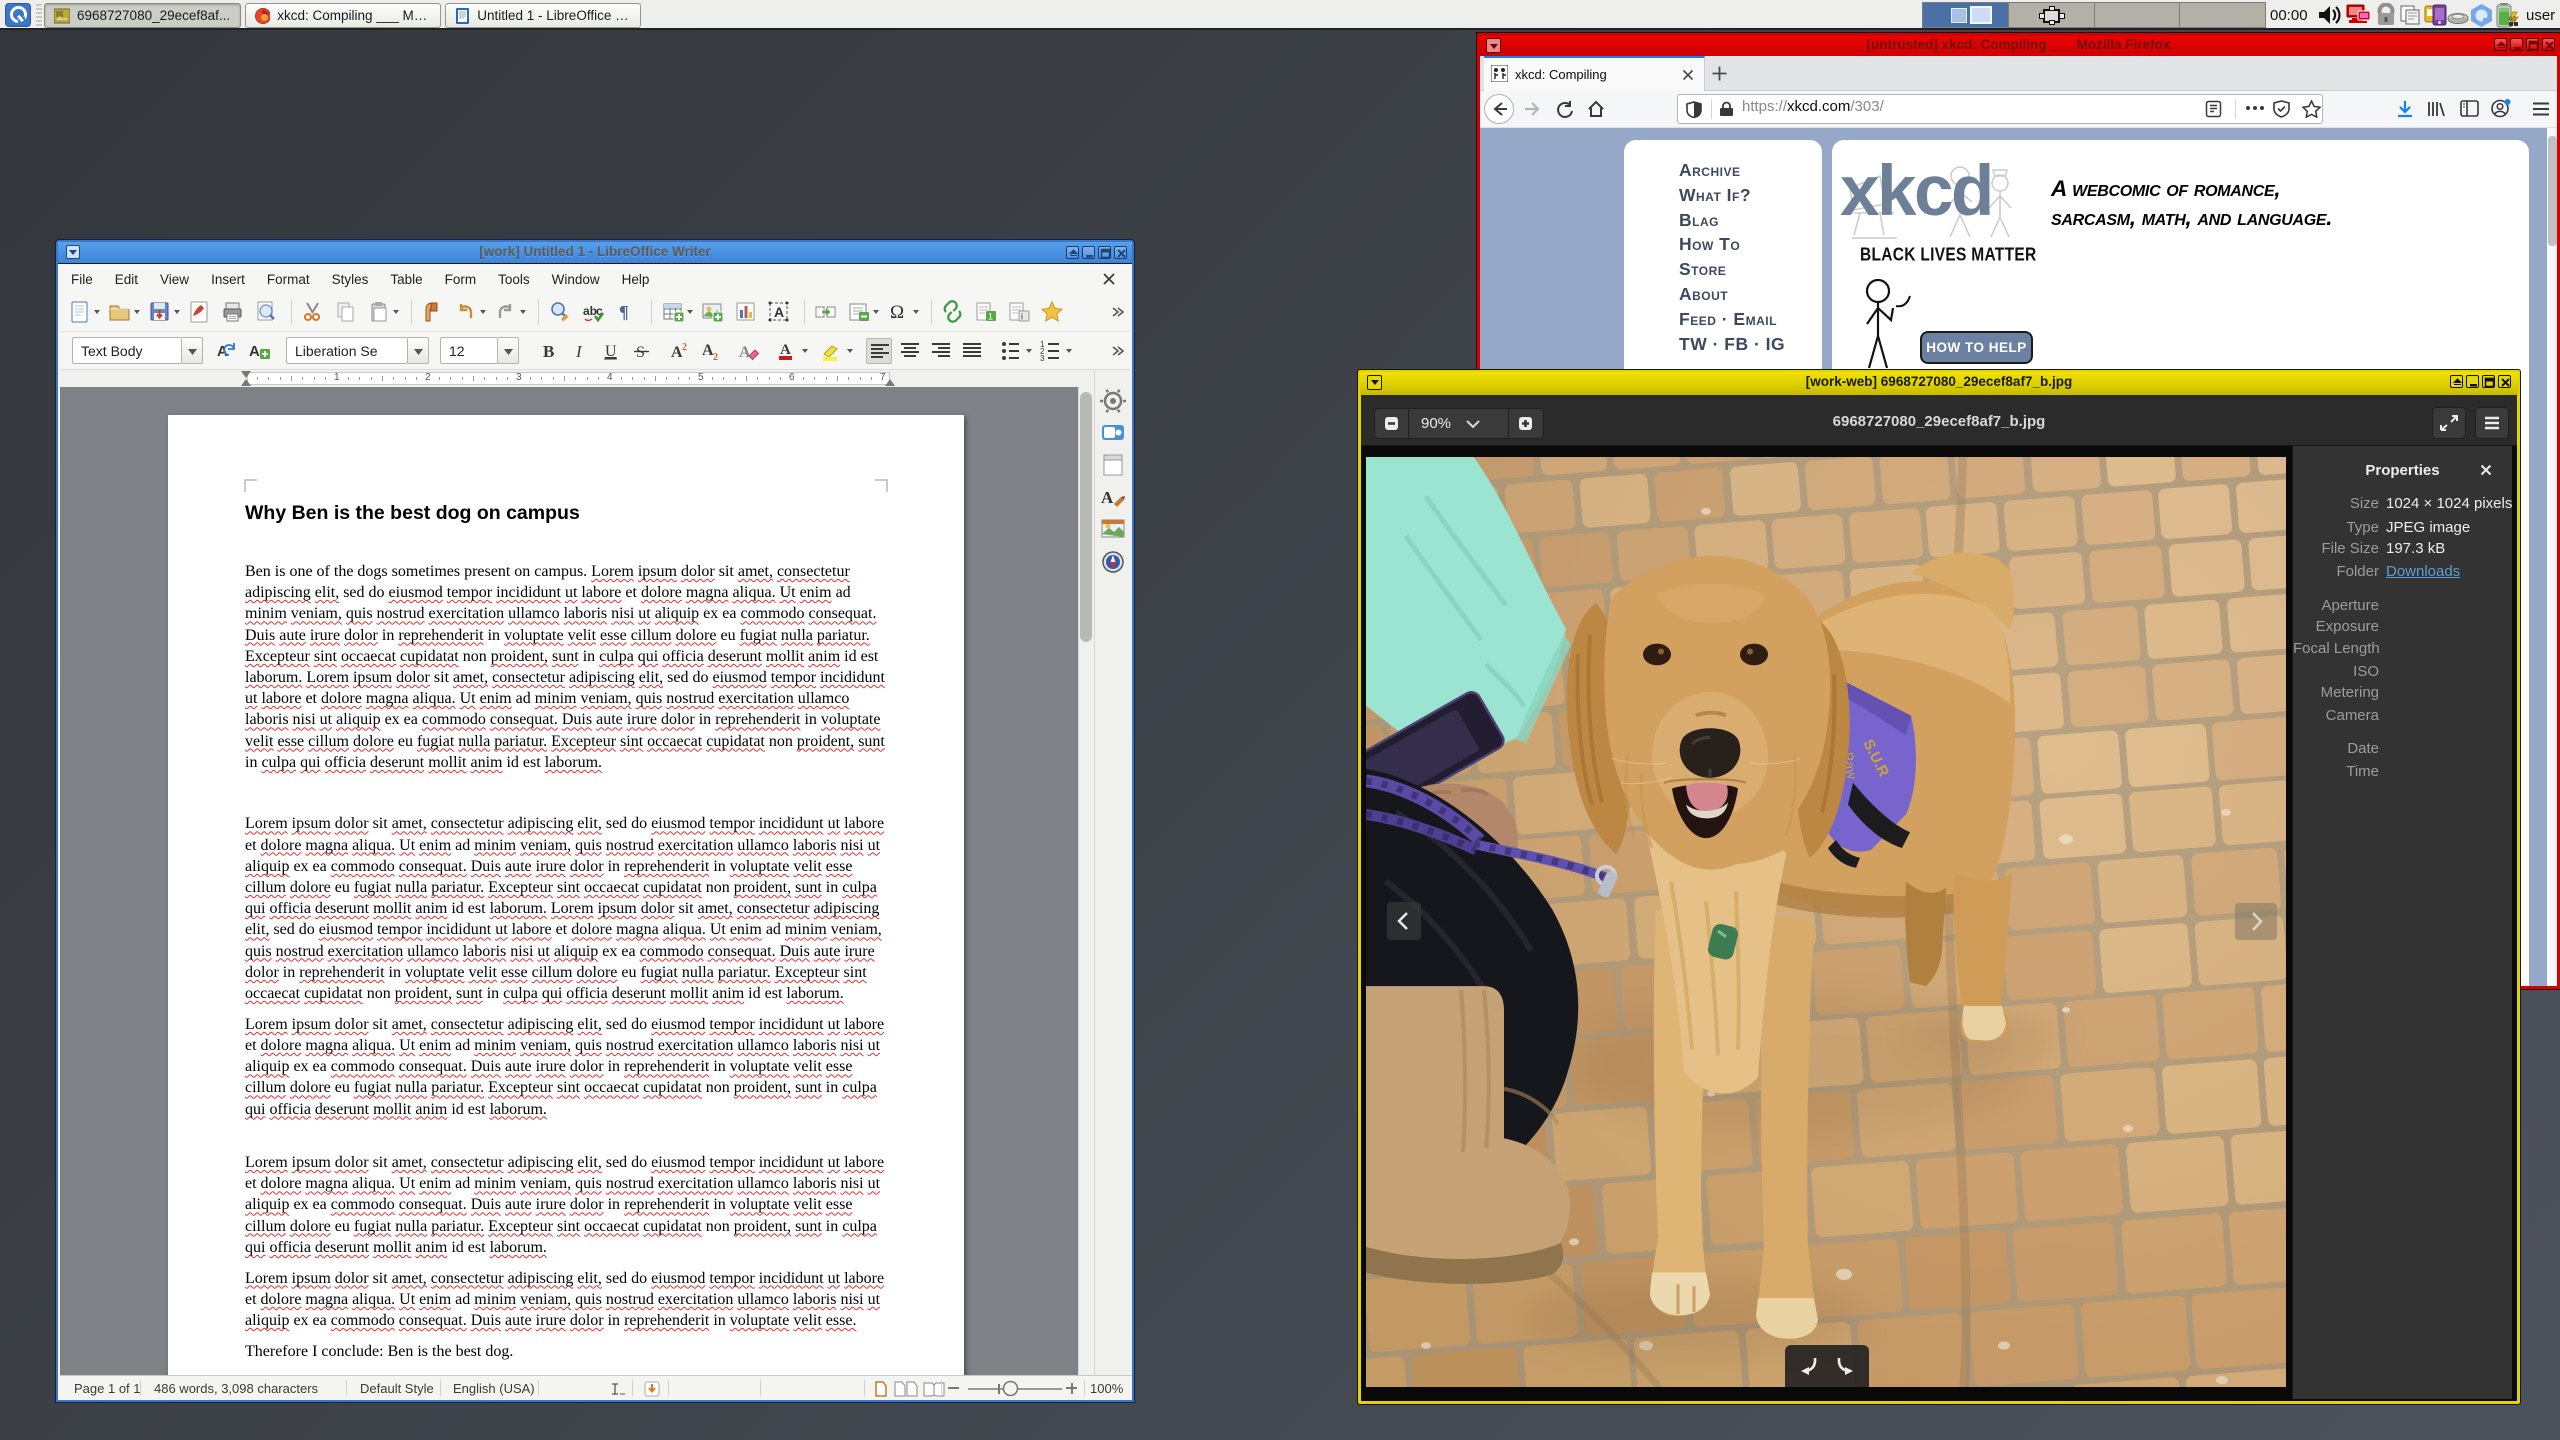  I want to click on svg-text: U, so click(611, 351).